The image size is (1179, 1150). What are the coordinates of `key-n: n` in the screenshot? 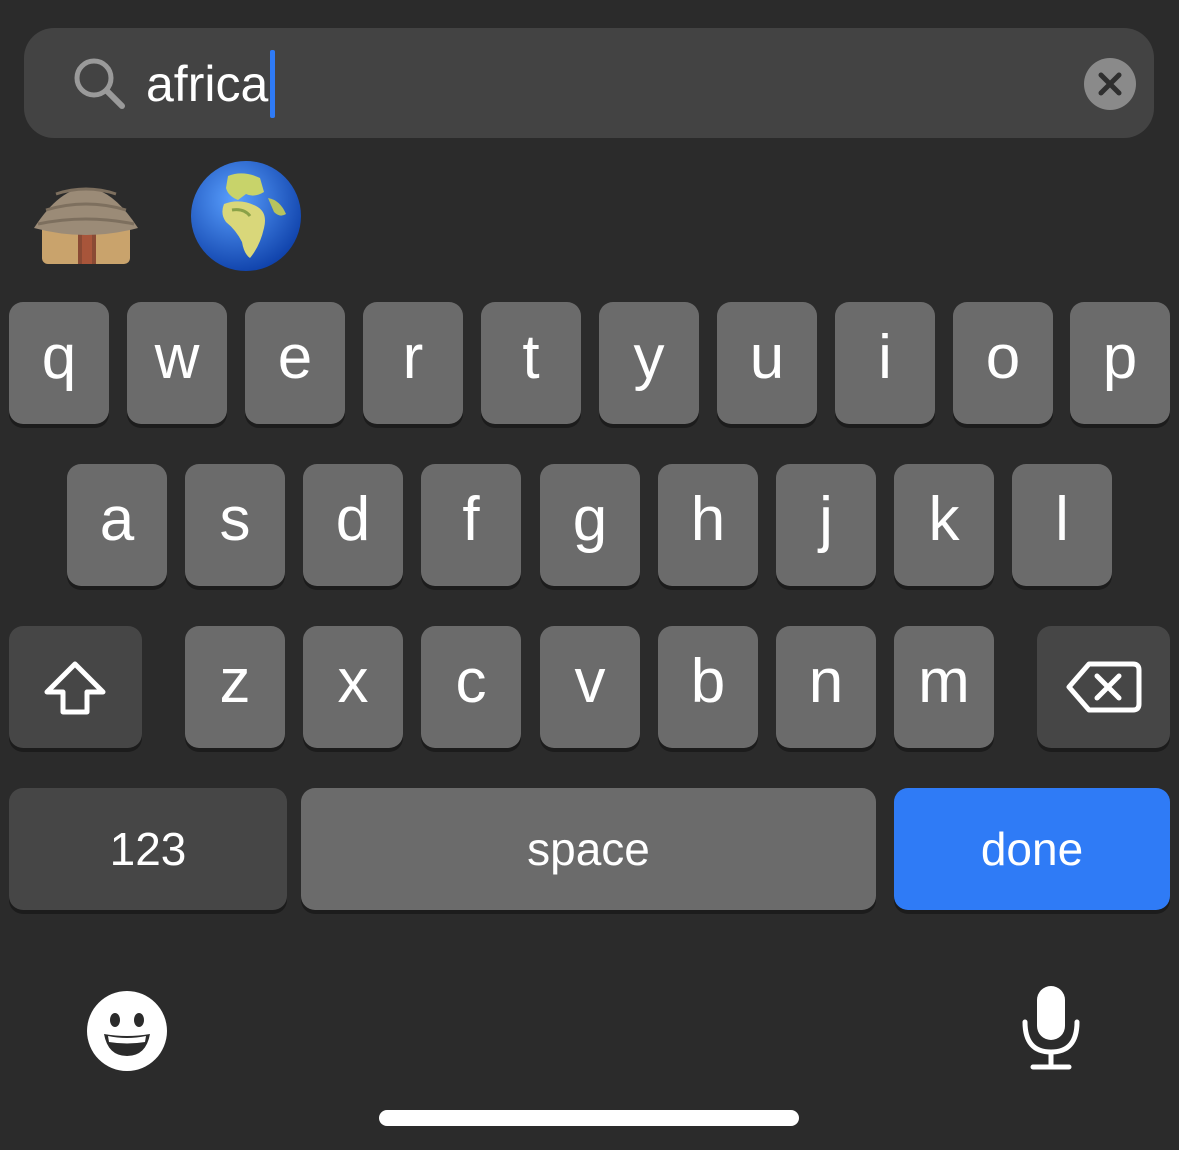 It's located at (826, 687).